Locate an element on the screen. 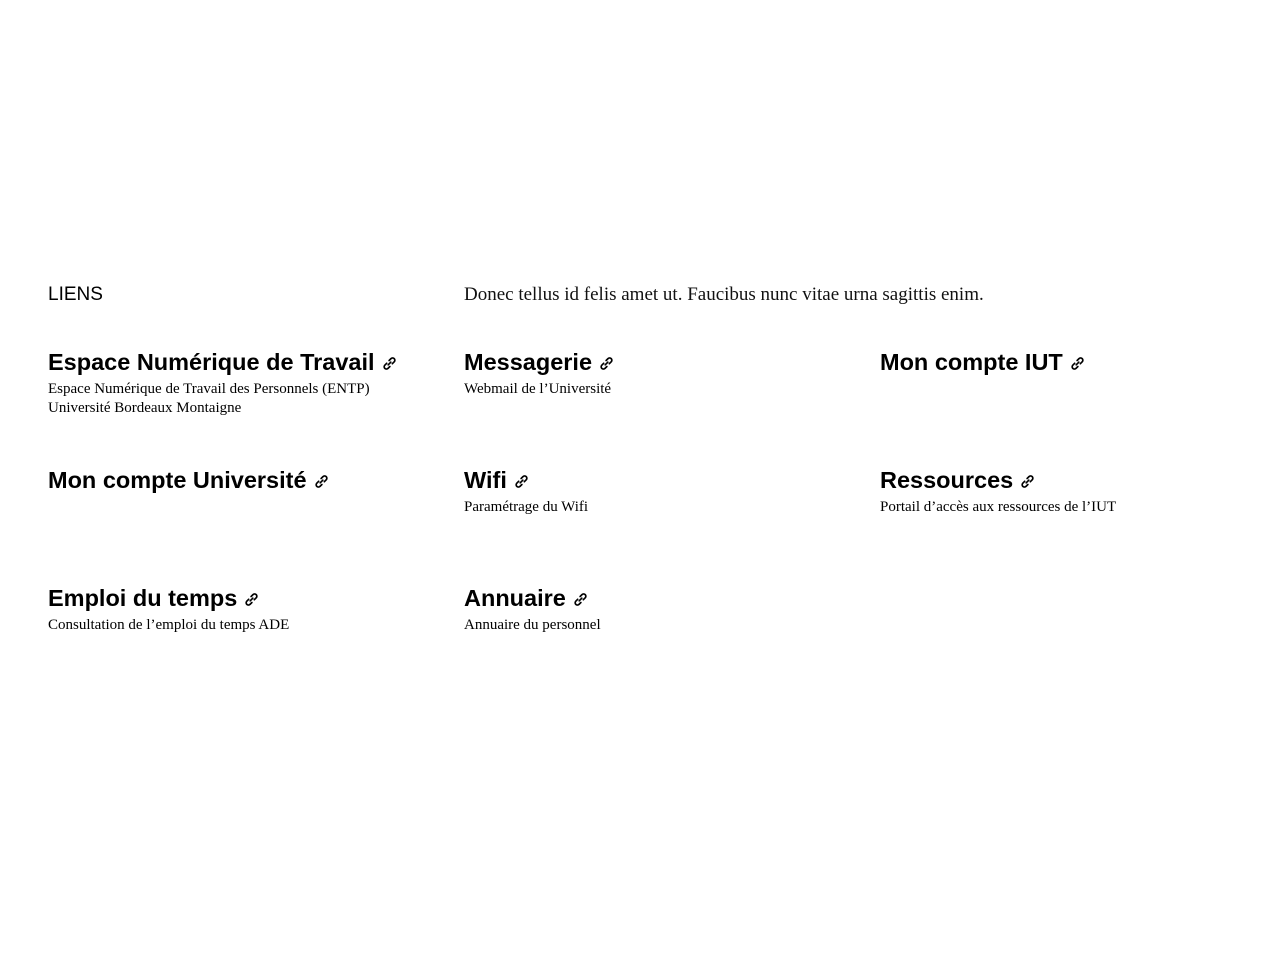 This screenshot has height=966, width=1288. link-messagerie: Messagerie is located at coordinates (539, 362).